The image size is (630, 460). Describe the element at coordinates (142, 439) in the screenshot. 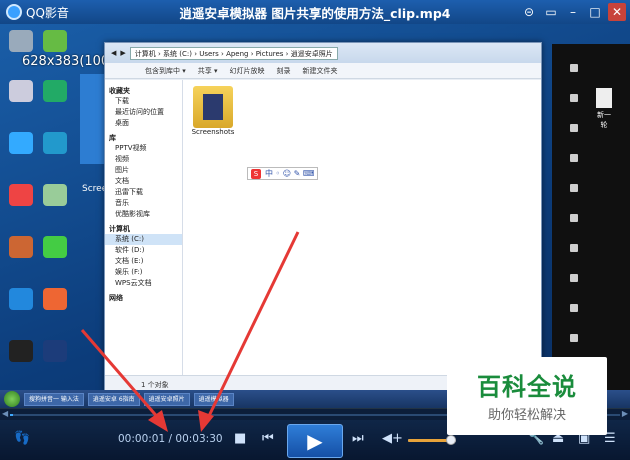

I see `current-time: 00:00:01` at that location.